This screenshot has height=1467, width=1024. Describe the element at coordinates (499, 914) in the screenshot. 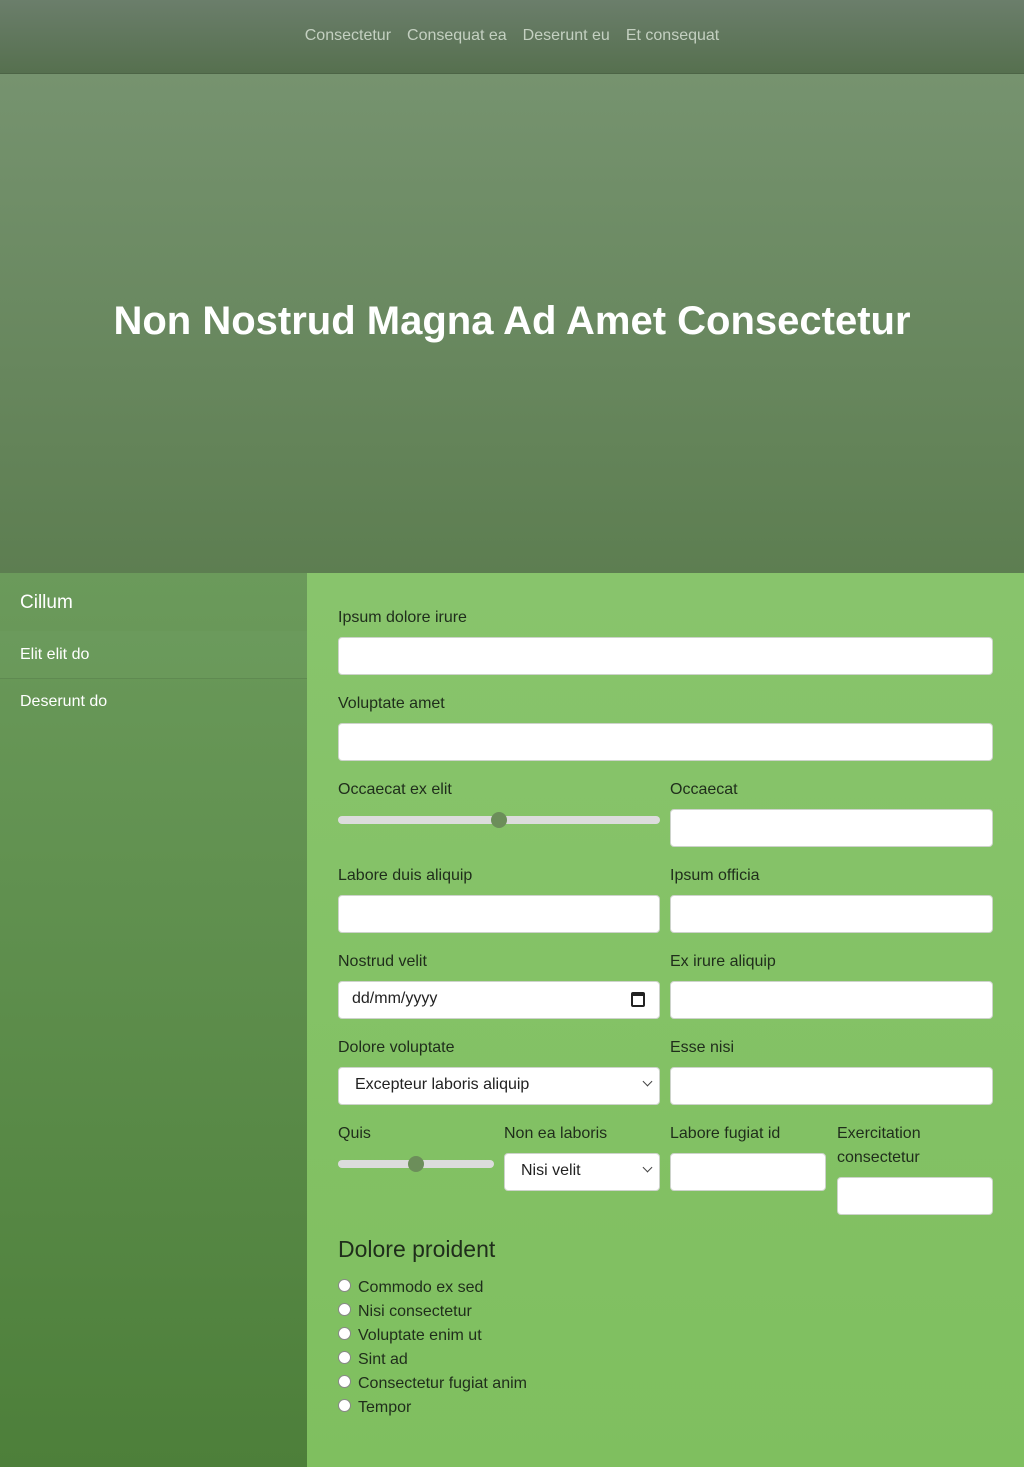

I see `labore-duis-aliquip-input` at that location.